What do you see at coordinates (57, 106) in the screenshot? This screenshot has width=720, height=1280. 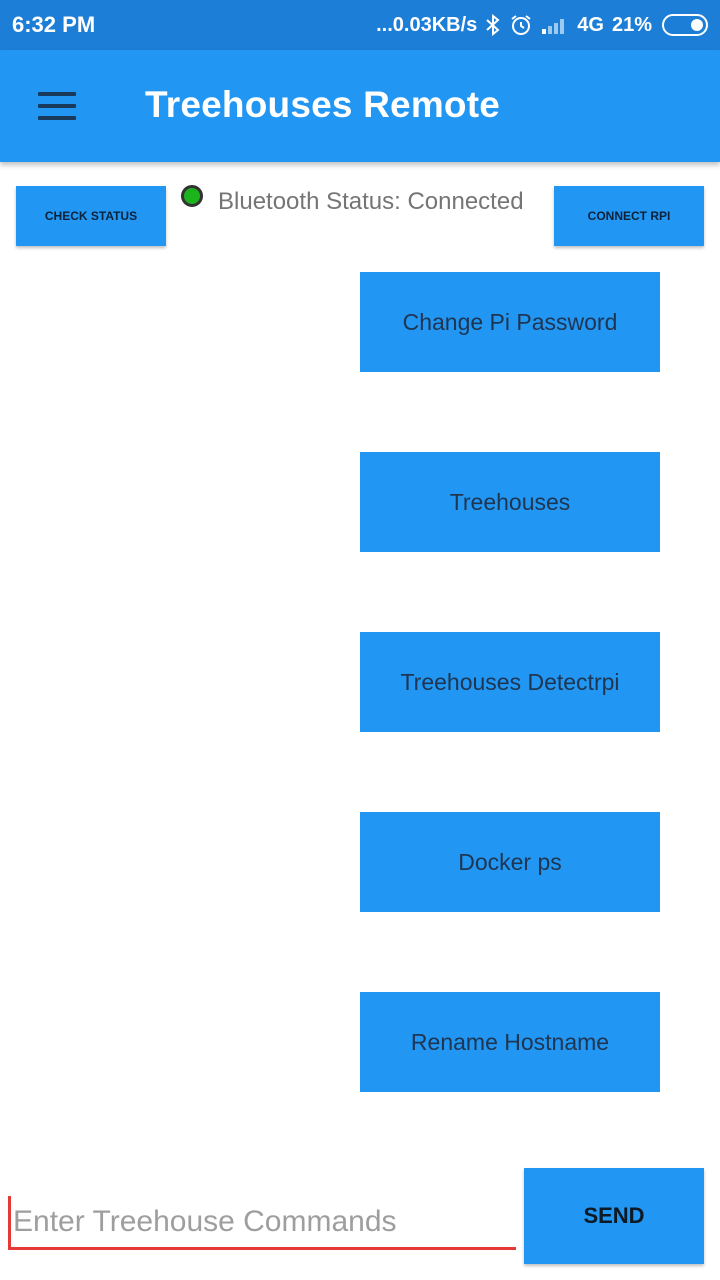 I see `menu-icon` at bounding box center [57, 106].